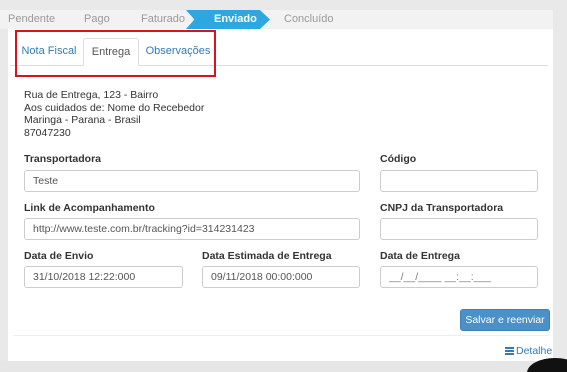  What do you see at coordinates (309, 19) in the screenshot?
I see `step-concluido: Concluído` at bounding box center [309, 19].